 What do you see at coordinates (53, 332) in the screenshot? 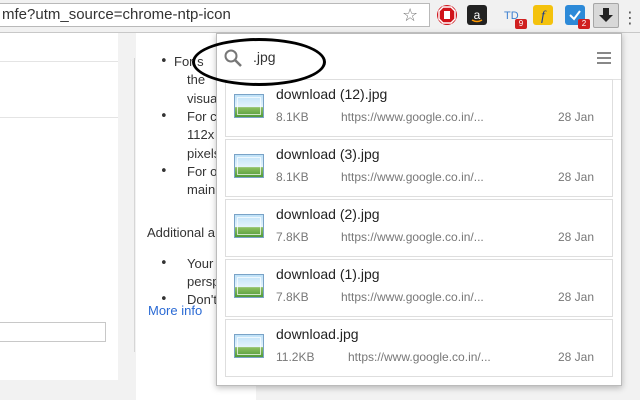
I see `left-text-field` at bounding box center [53, 332].